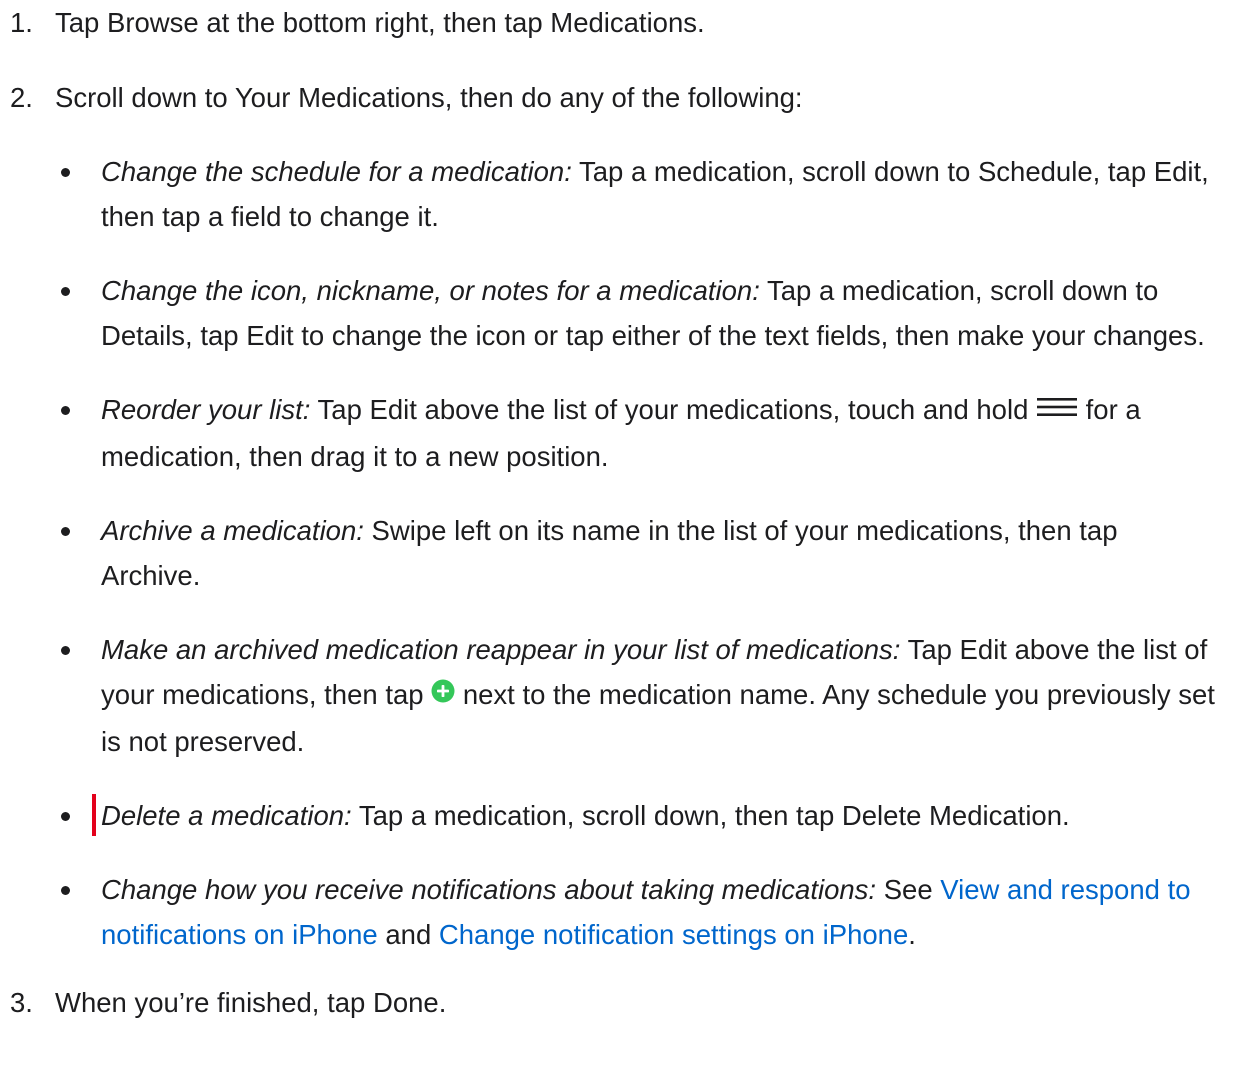 This screenshot has width=1234, height=1066. I want to click on option-title: Reorder your list:, so click(206, 409).